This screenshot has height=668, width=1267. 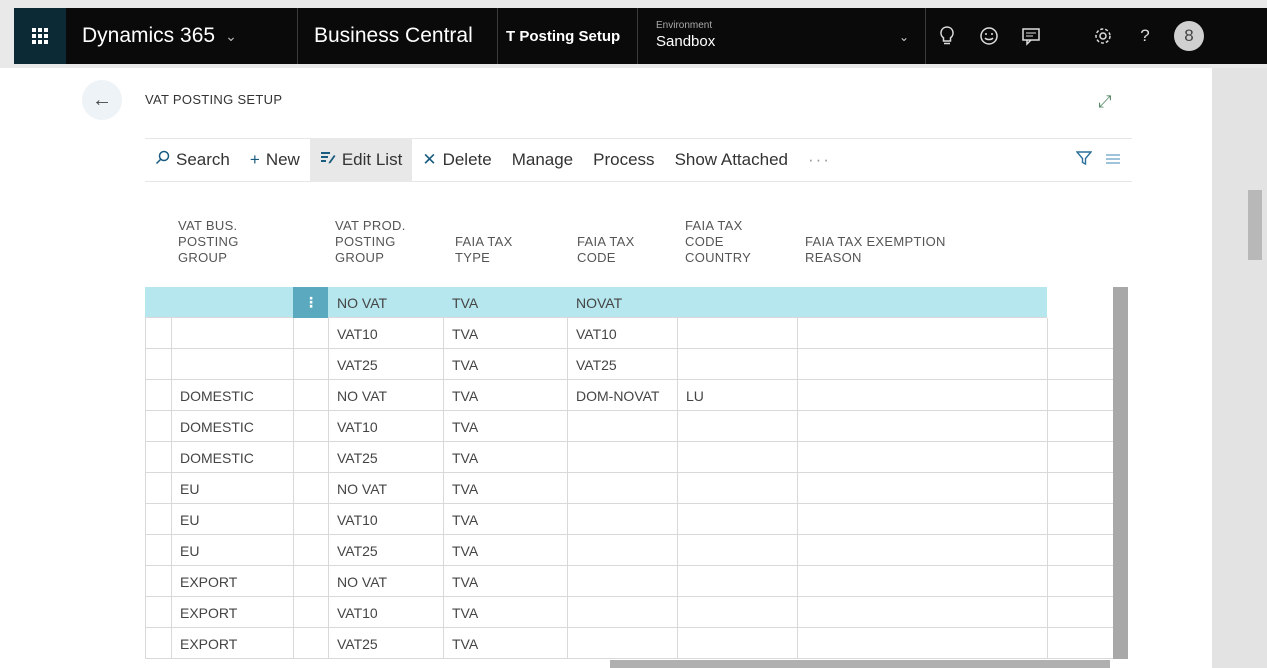 I want to click on cell-faia-tax-code: NOVAT, so click(x=622, y=302).